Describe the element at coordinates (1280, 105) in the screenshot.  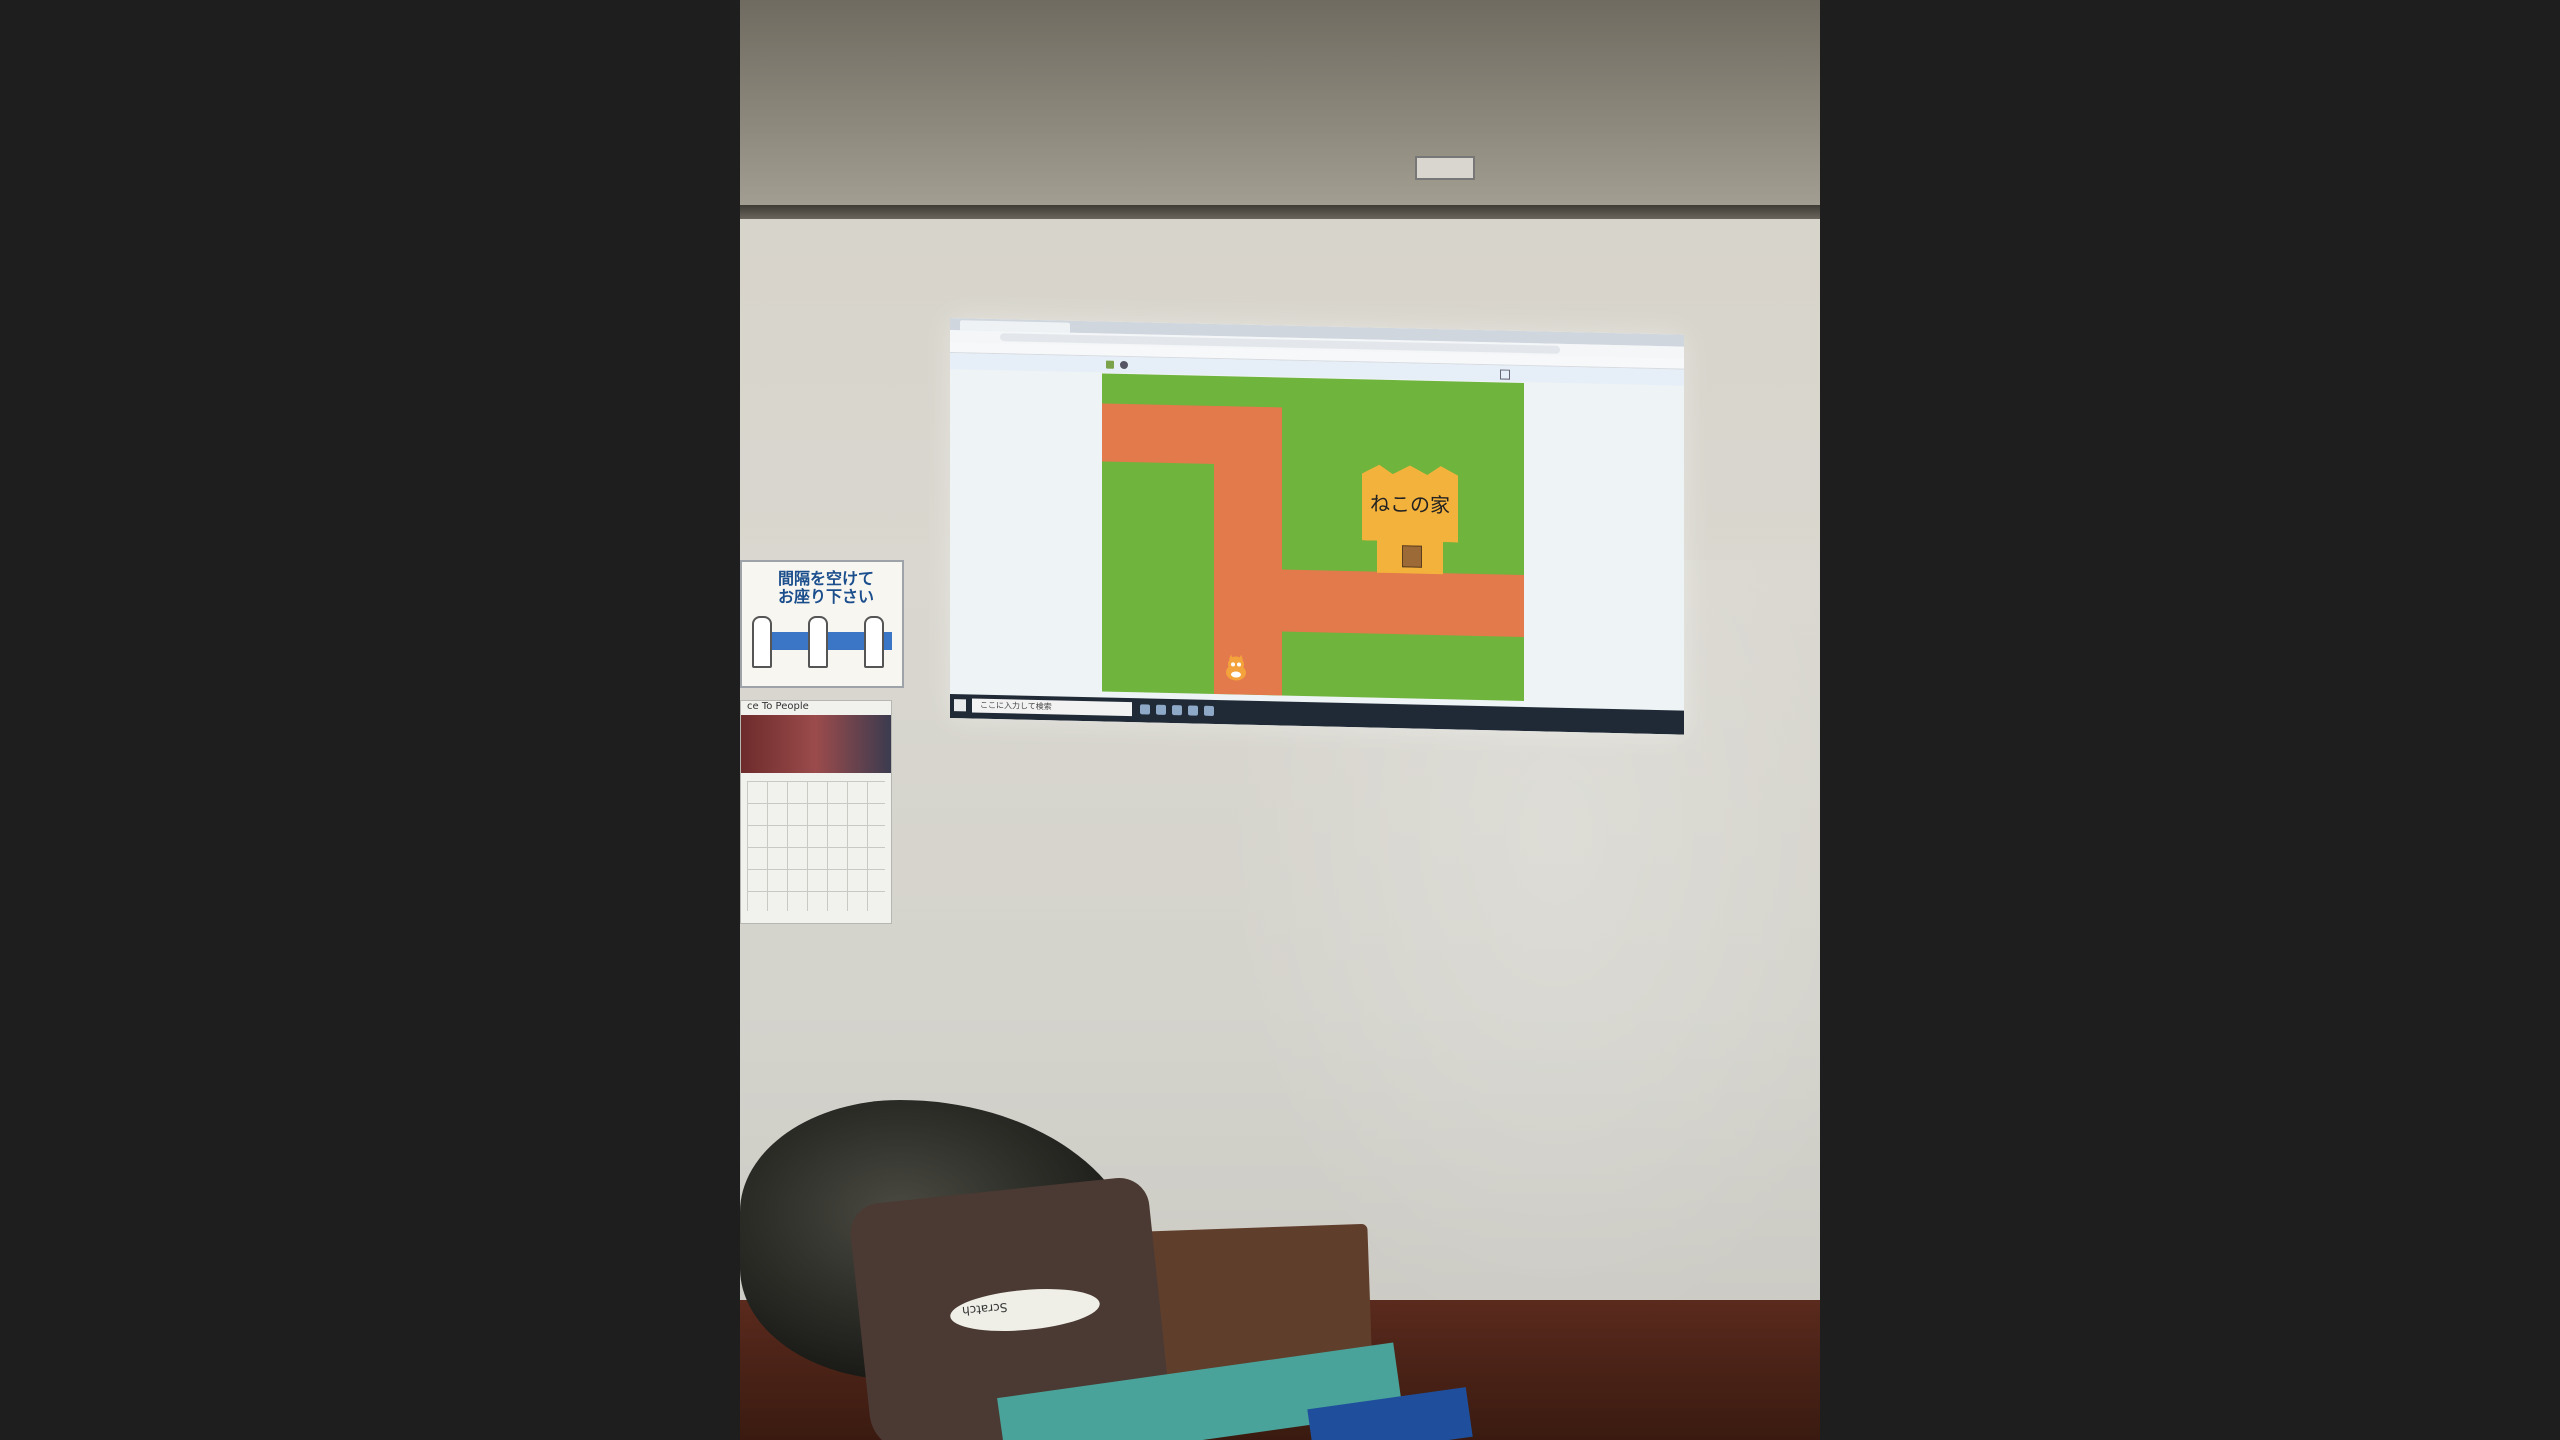
I see `ceiling` at that location.